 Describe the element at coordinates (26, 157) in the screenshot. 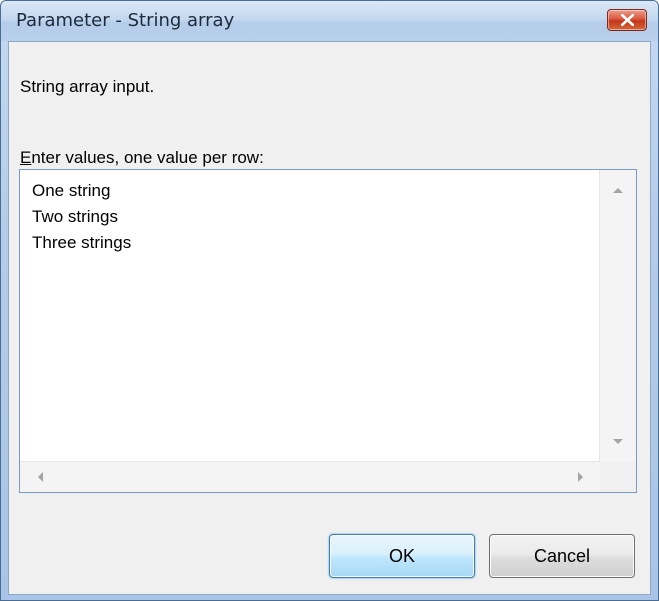

I see `values-label-mnemonic: E` at that location.